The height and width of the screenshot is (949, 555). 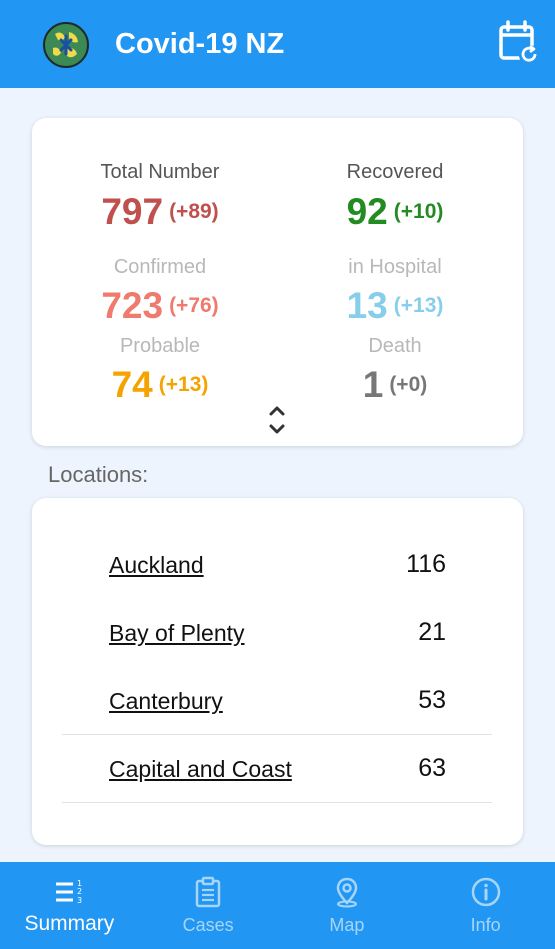 What do you see at coordinates (194, 305) in the screenshot?
I see `stat-delta-confirmed: (+76)` at bounding box center [194, 305].